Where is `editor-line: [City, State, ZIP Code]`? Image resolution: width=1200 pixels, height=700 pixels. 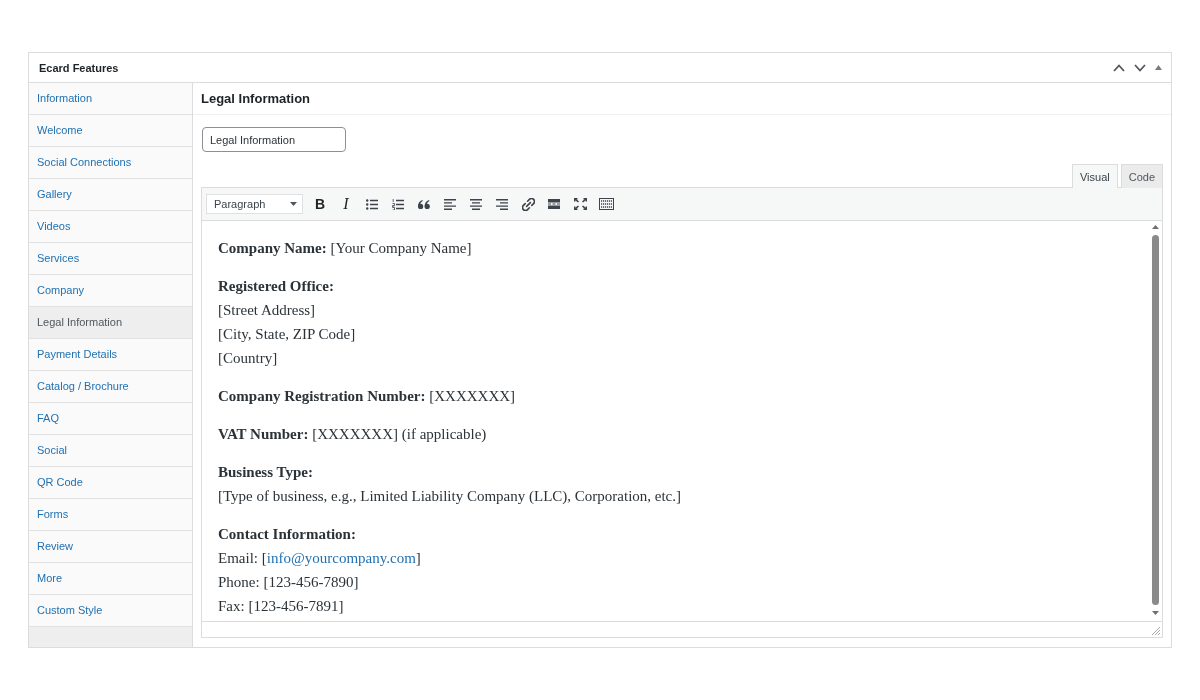 editor-line: [City, State, ZIP Code] is located at coordinates (287, 334).